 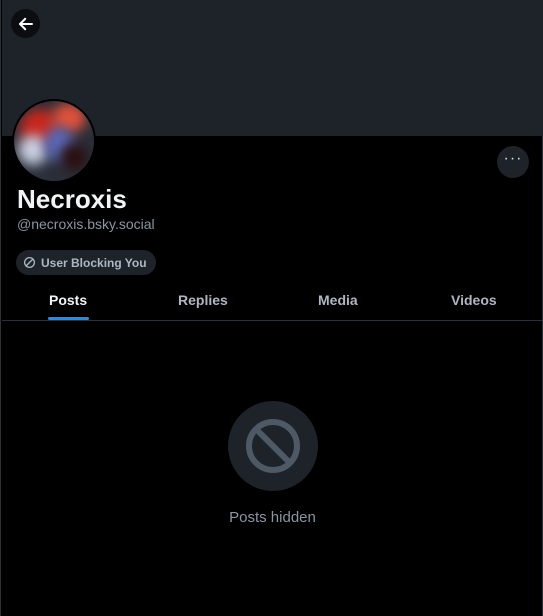 I want to click on arrow-left-icon, so click(x=25, y=23).